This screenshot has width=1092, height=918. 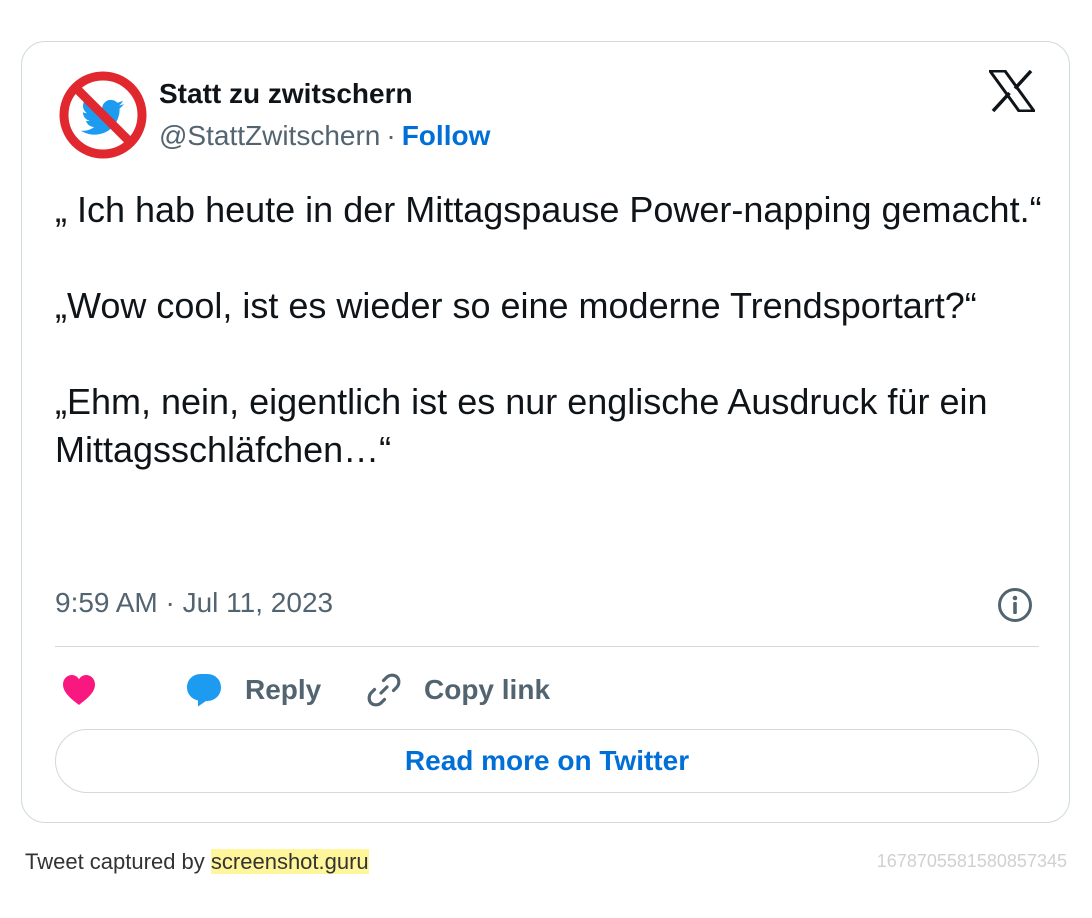 I want to click on author-name: Statt zu zwitschern, so click(x=286, y=94).